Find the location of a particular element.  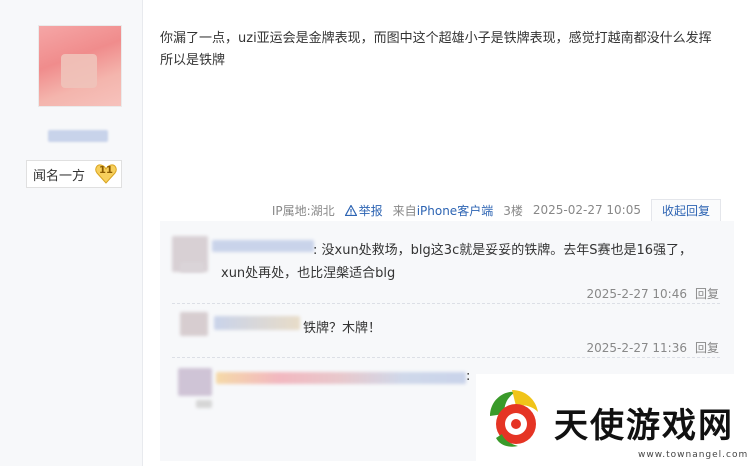

watermark-title: 天使游戏网 is located at coordinates (644, 426).